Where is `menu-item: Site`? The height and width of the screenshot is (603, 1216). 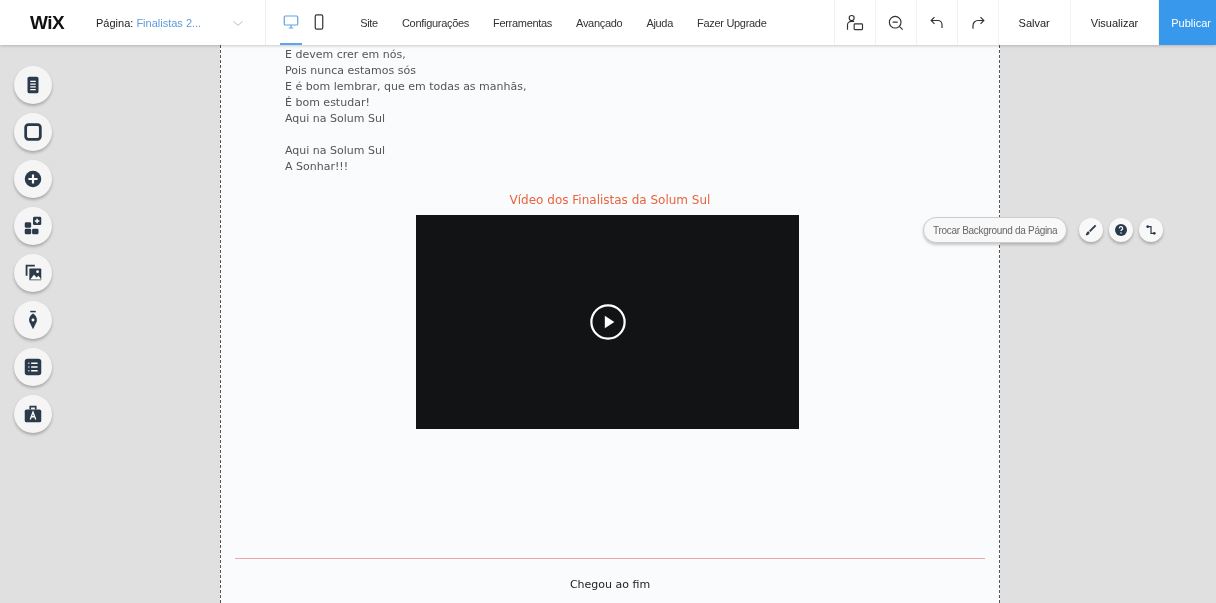
menu-item: Site is located at coordinates (369, 22).